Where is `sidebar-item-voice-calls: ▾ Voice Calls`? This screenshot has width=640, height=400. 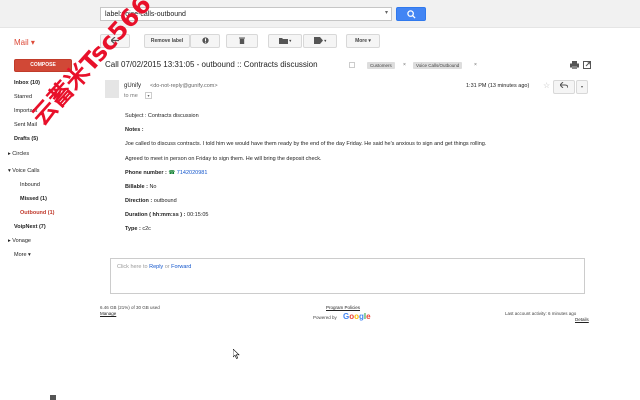
sidebar-item-voice-calls: ▾ Voice Calls is located at coordinates (24, 171).